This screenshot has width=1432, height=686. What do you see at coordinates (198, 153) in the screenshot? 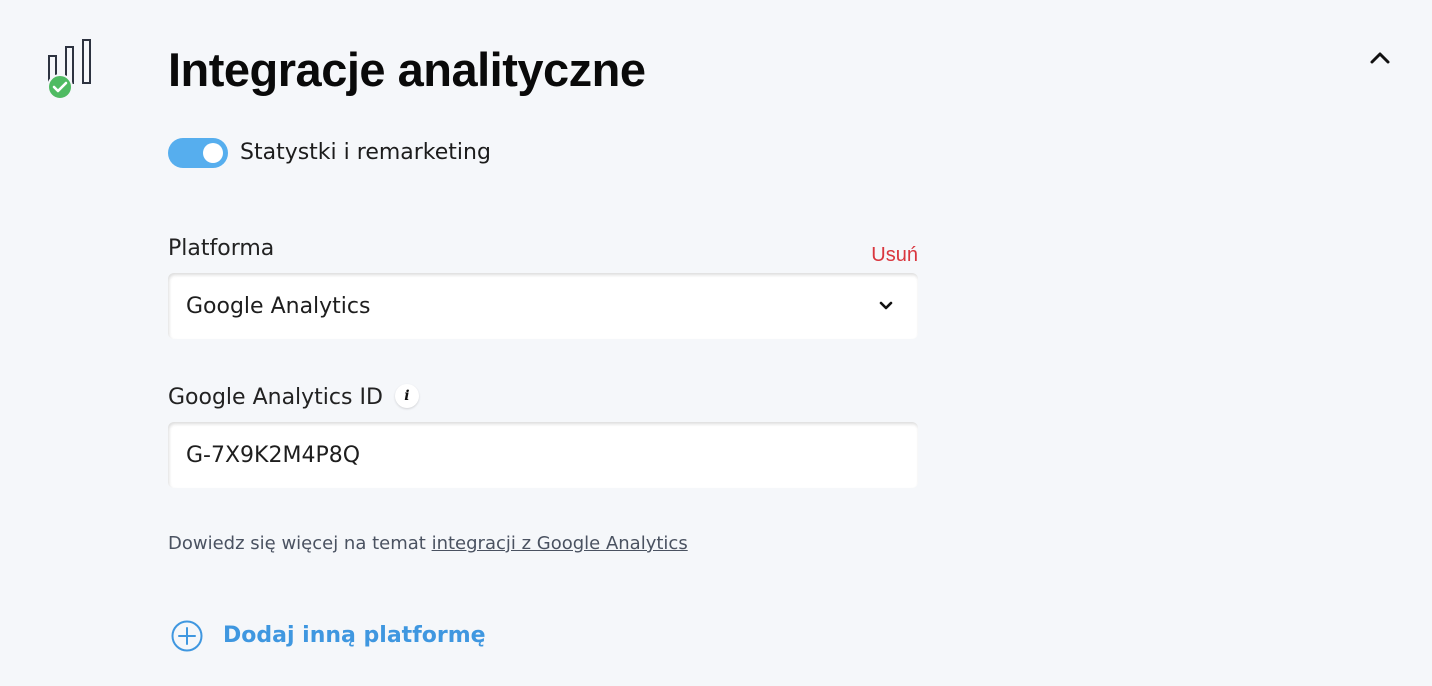
I see `stats-remarketing-toggle` at bounding box center [198, 153].